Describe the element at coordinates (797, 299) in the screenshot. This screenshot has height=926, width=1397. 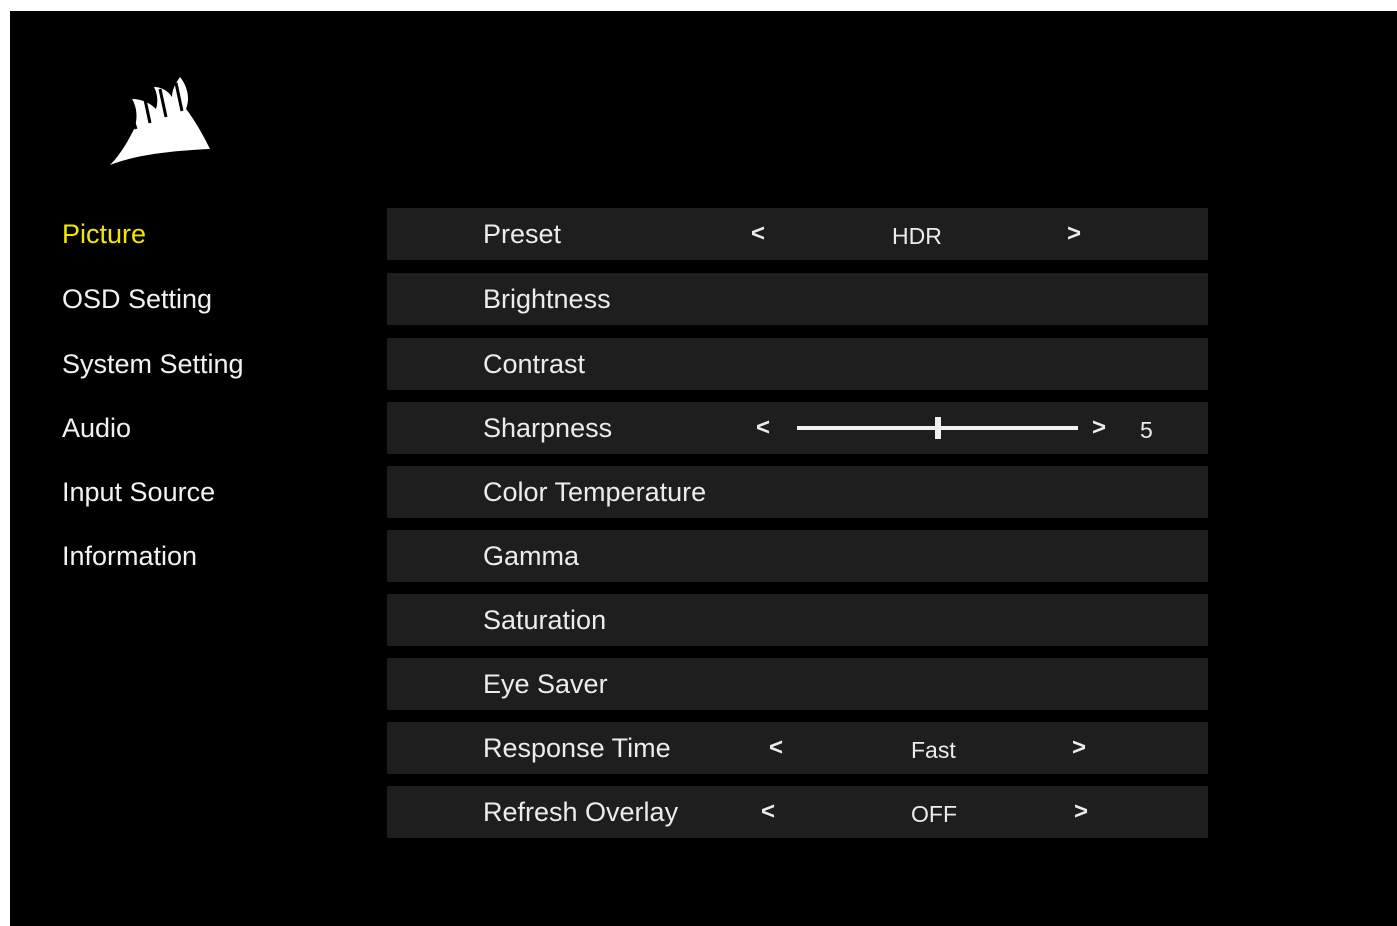
I see `setting-row-brightness: Brightness` at that location.